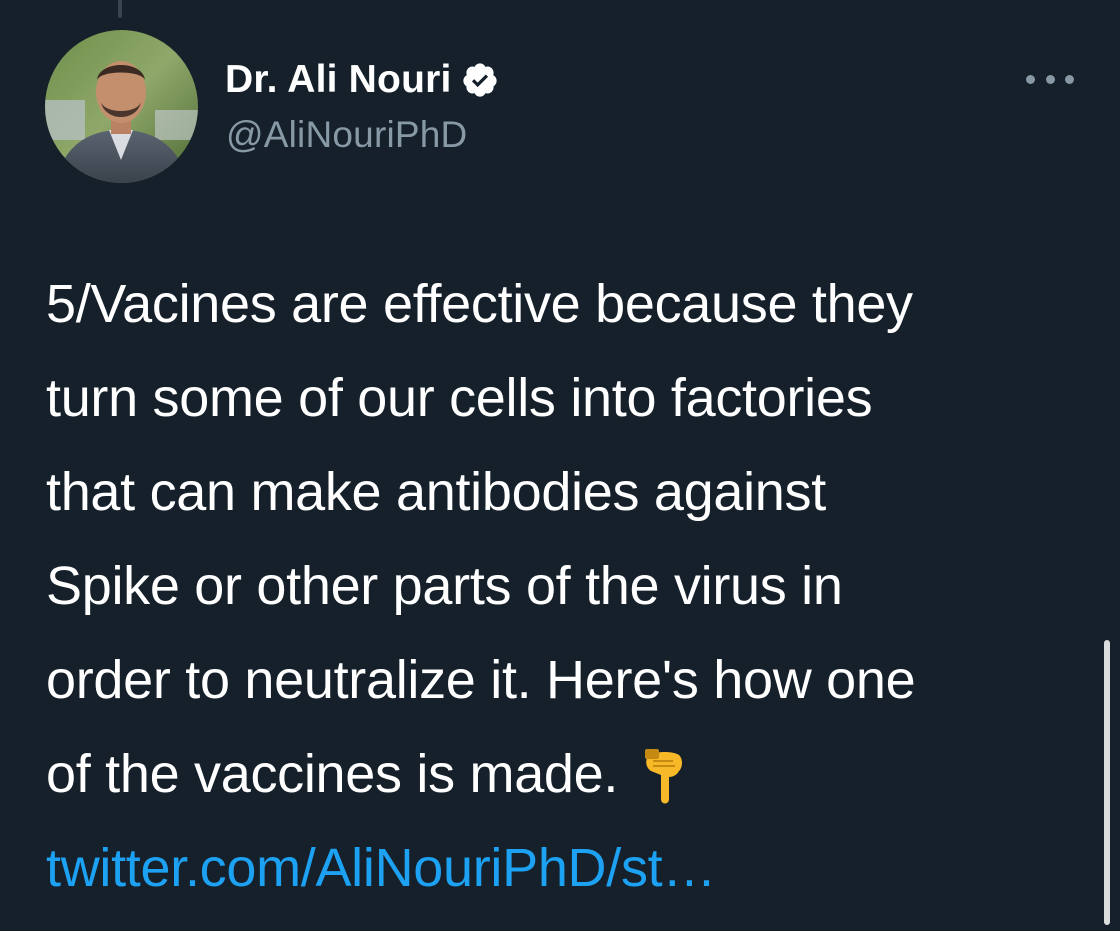 This screenshot has width=1120, height=931. Describe the element at coordinates (332, 774) in the screenshot. I see `tweet-text-fragment: of the vaccines is made.` at that location.